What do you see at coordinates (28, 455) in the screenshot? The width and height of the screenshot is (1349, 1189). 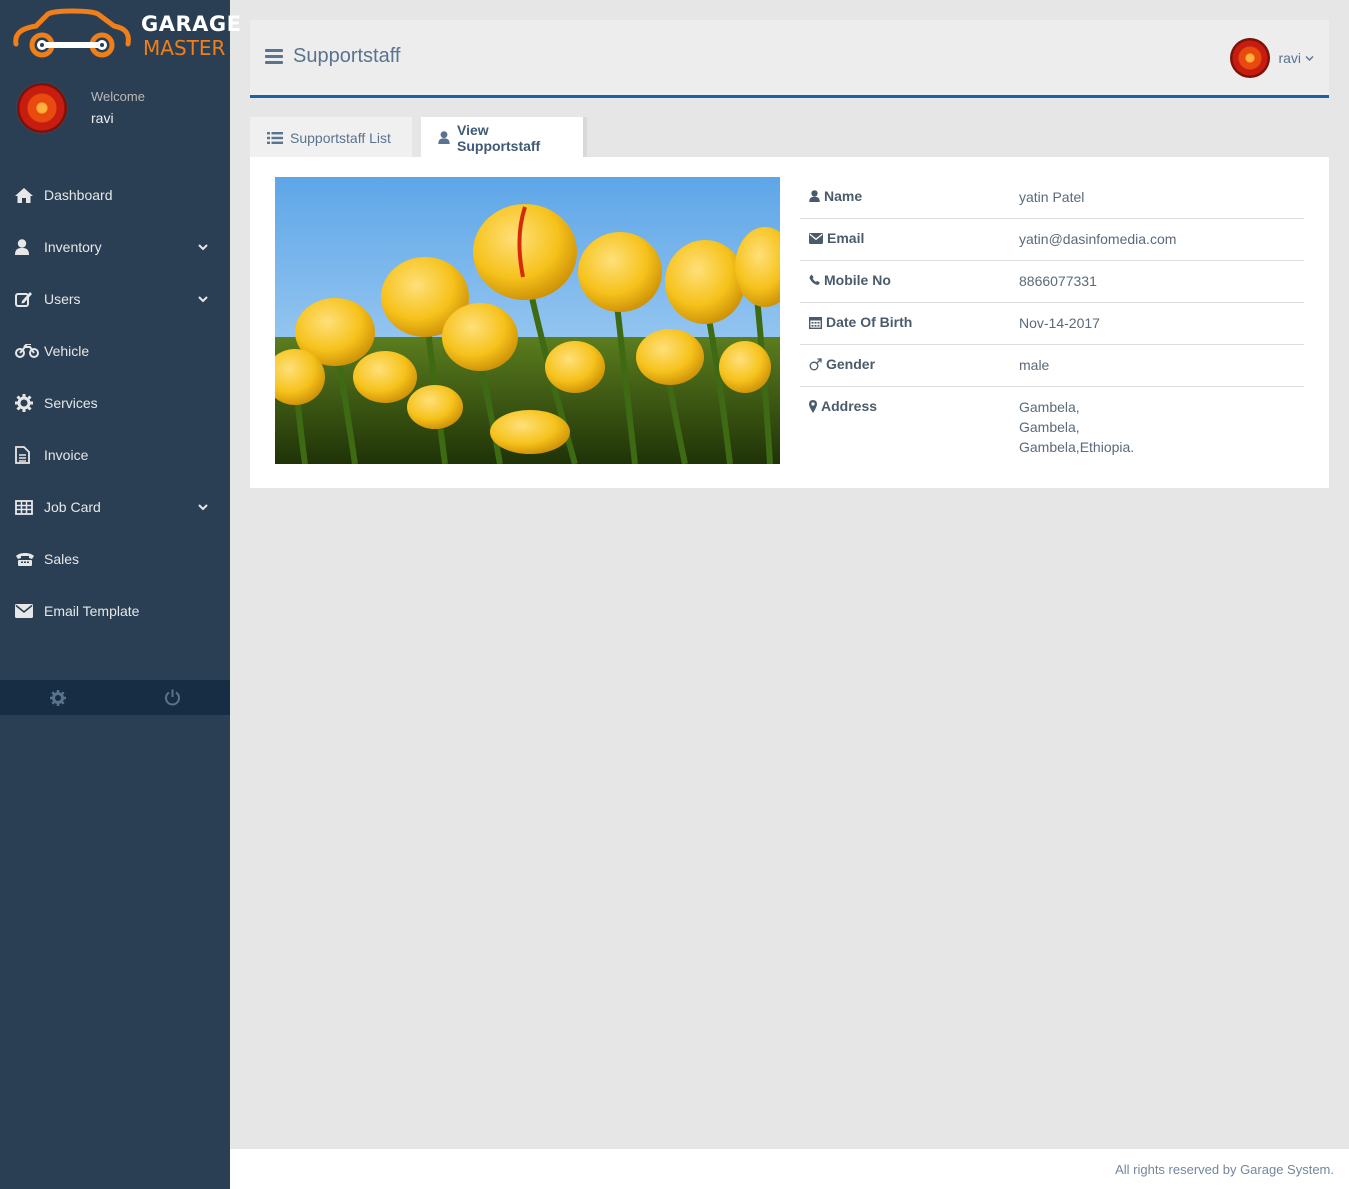 I see `file-text-icon` at bounding box center [28, 455].